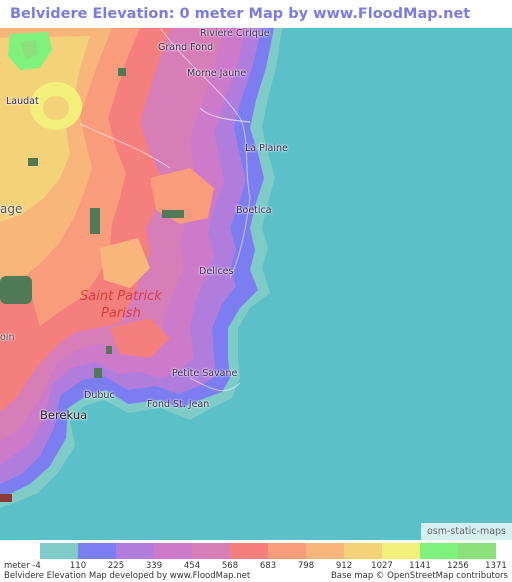  Describe the element at coordinates (11, 209) in the screenshot. I see `place-age-fragment: age` at that location.